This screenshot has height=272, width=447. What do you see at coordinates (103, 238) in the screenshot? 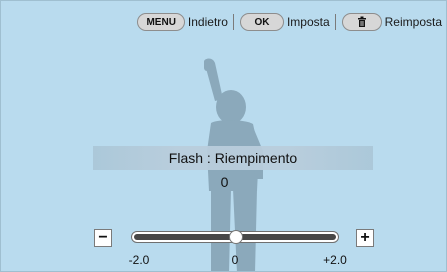
I see `decrease-button: −` at bounding box center [103, 238].